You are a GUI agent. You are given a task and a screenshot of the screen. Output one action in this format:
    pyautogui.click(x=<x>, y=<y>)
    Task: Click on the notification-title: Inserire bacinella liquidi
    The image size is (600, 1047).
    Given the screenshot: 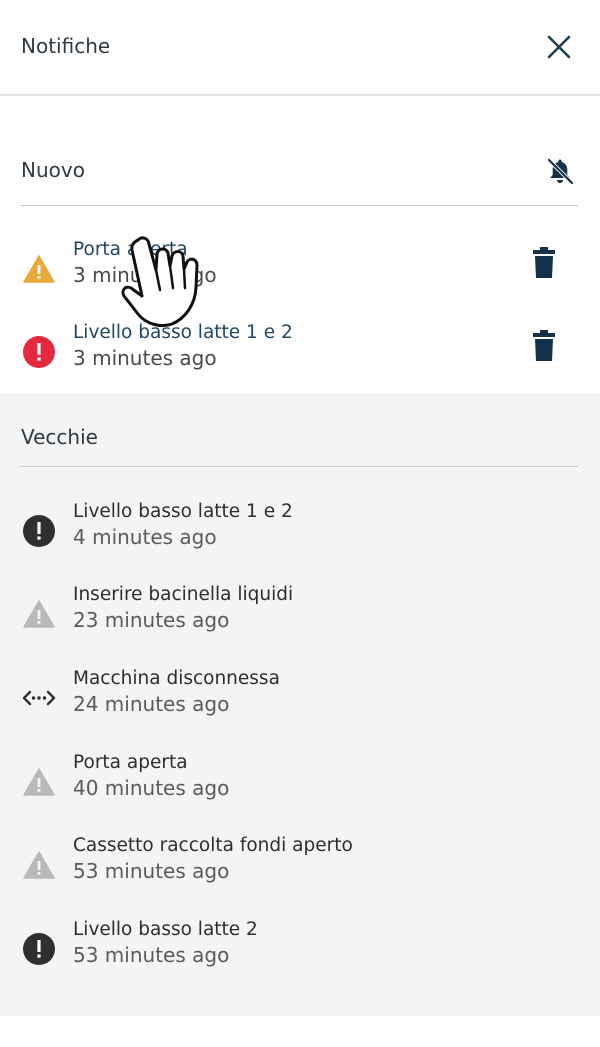 What is the action you would take?
    pyautogui.click(x=183, y=594)
    